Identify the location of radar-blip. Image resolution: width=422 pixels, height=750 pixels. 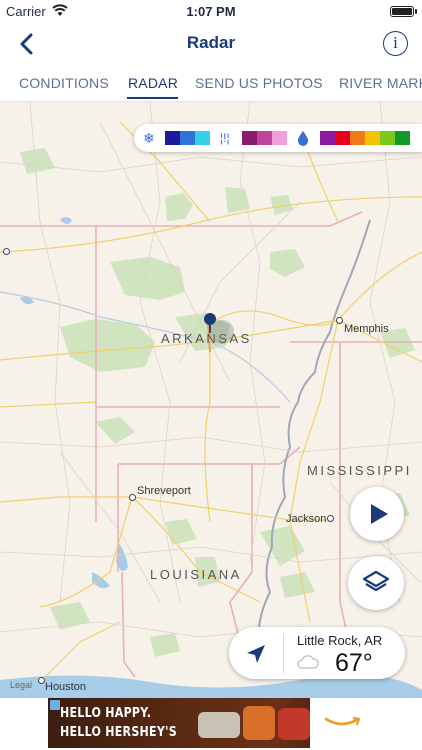
(222, 332).